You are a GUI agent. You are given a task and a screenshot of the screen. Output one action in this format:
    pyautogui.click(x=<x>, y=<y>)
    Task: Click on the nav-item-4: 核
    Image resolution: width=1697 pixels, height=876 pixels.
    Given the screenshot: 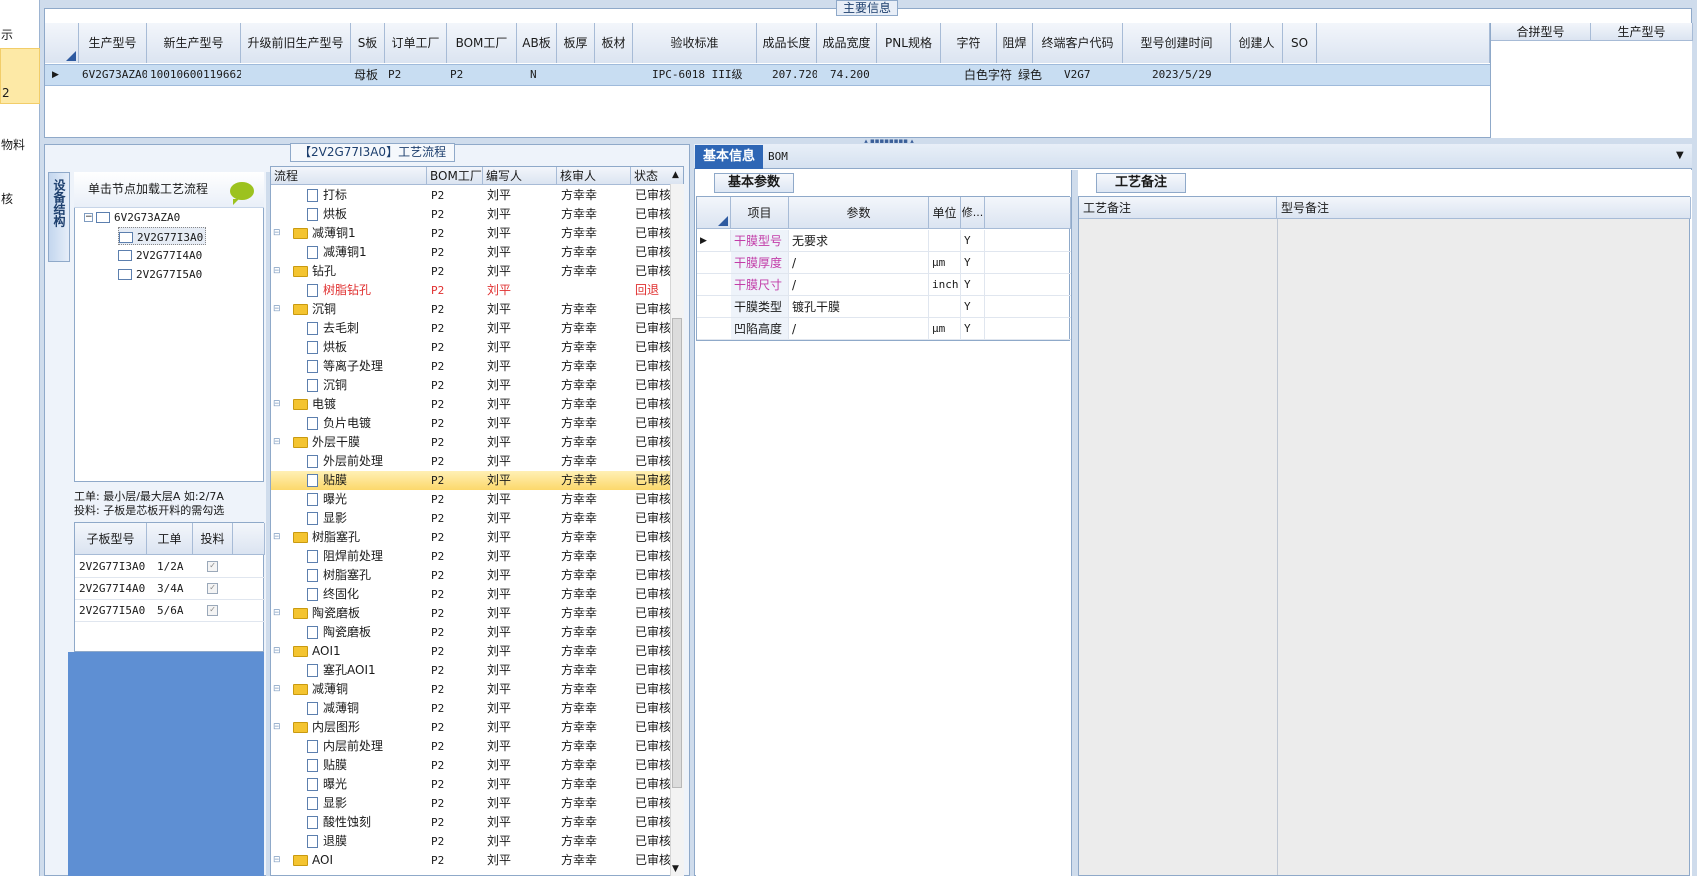 What is the action you would take?
    pyautogui.click(x=20, y=201)
    